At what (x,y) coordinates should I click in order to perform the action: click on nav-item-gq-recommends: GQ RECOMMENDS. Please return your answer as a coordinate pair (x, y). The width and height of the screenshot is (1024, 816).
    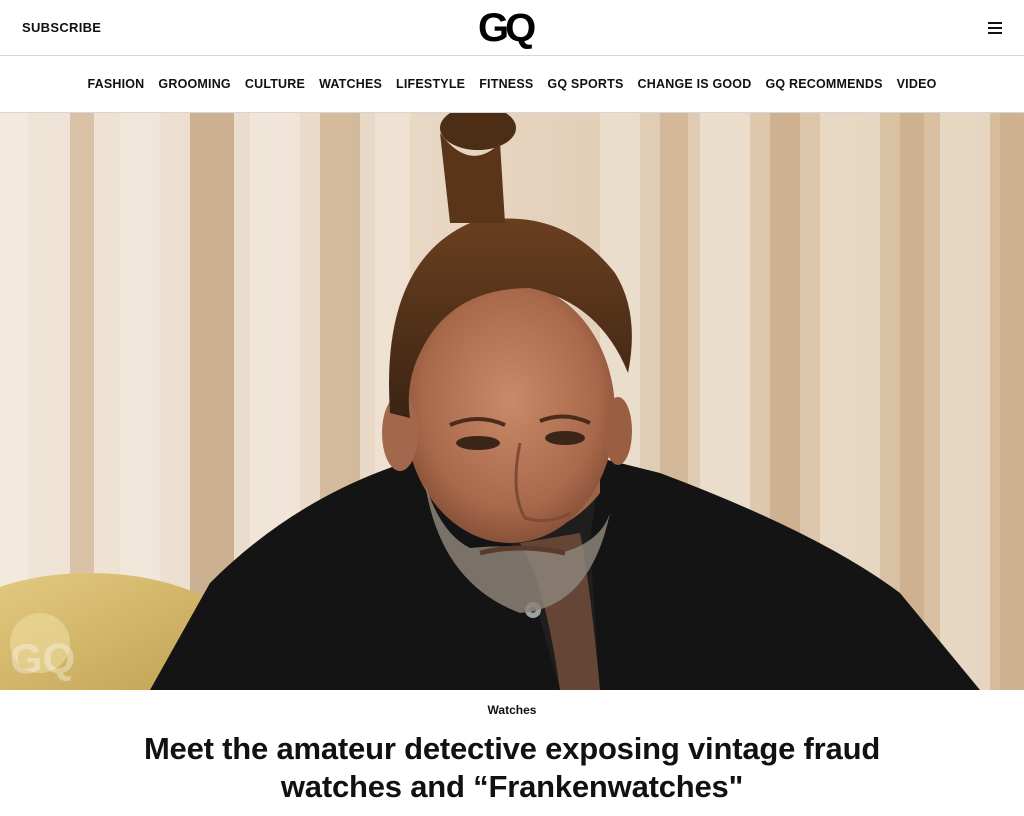
    Looking at the image, I should click on (823, 84).